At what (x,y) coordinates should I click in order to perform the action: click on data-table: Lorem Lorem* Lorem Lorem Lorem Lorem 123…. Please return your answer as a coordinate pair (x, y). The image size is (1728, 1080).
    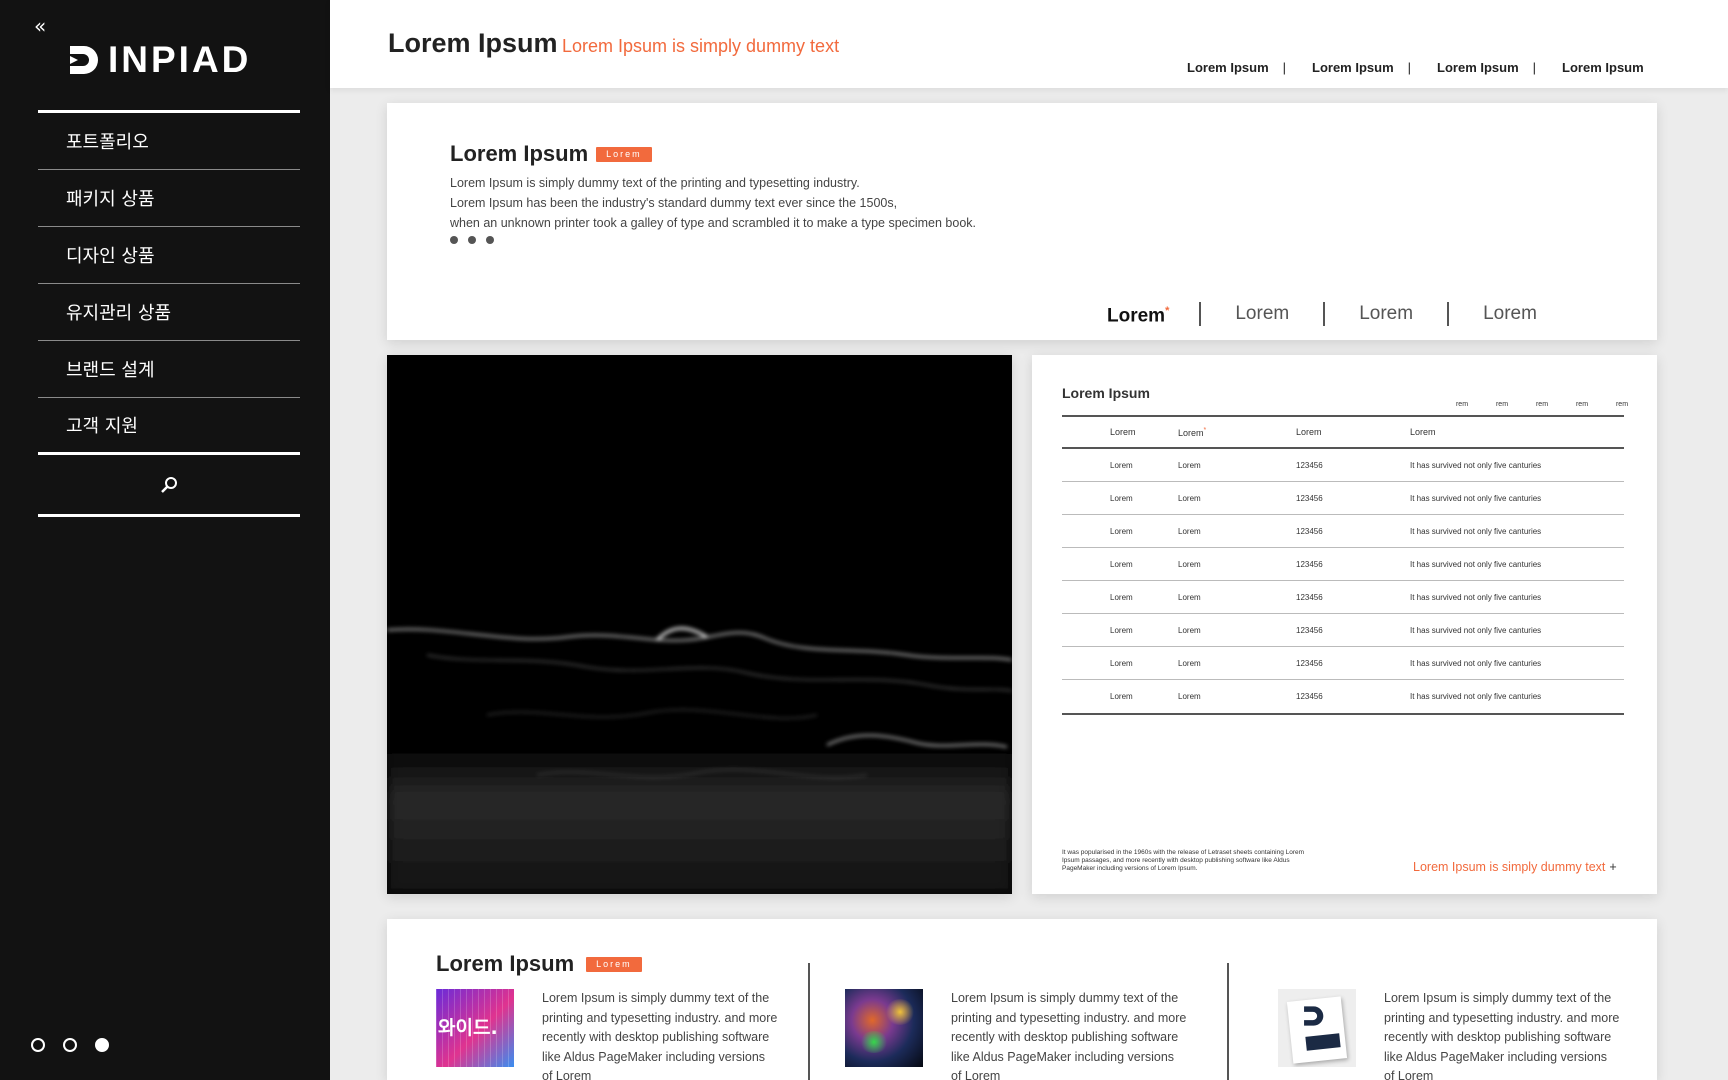
    Looking at the image, I should click on (1343, 565).